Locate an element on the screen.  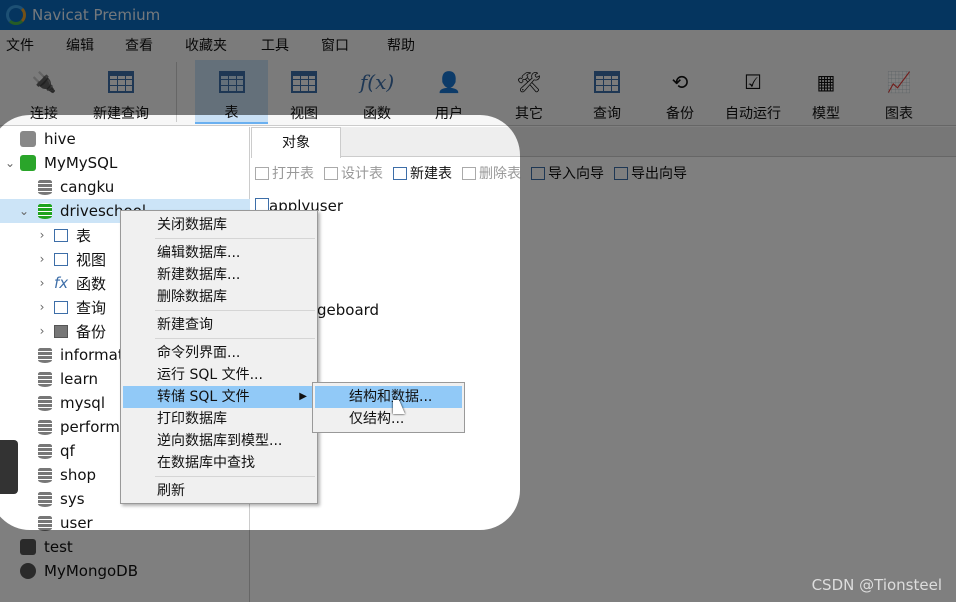
tree-connection-test: test is located at coordinates (125, 547).